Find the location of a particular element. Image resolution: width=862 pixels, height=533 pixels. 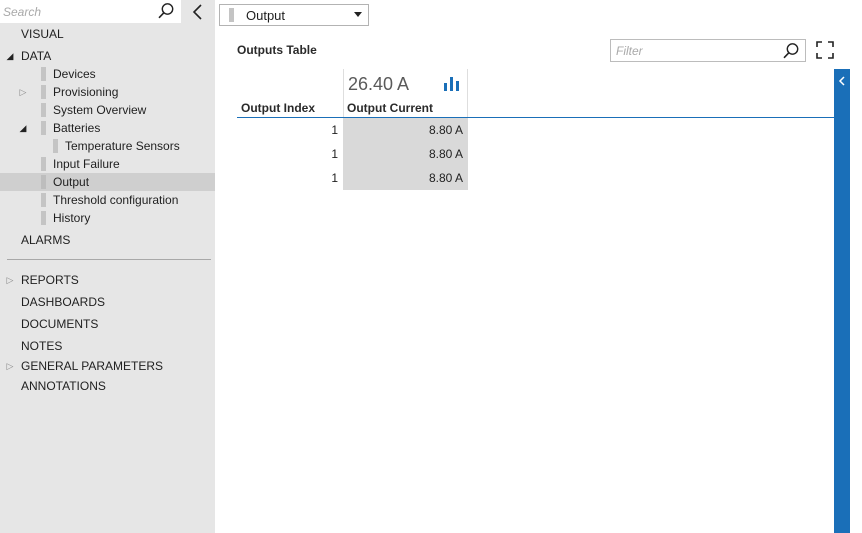

search-input is located at coordinates (78, 11).